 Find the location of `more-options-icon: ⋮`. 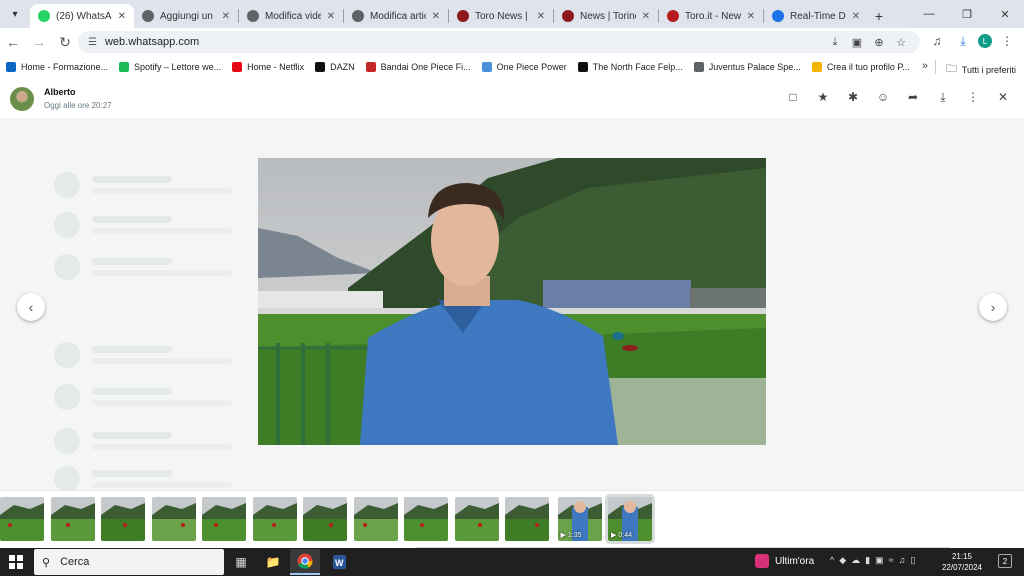

more-options-icon: ⋮ is located at coordinates (973, 97).